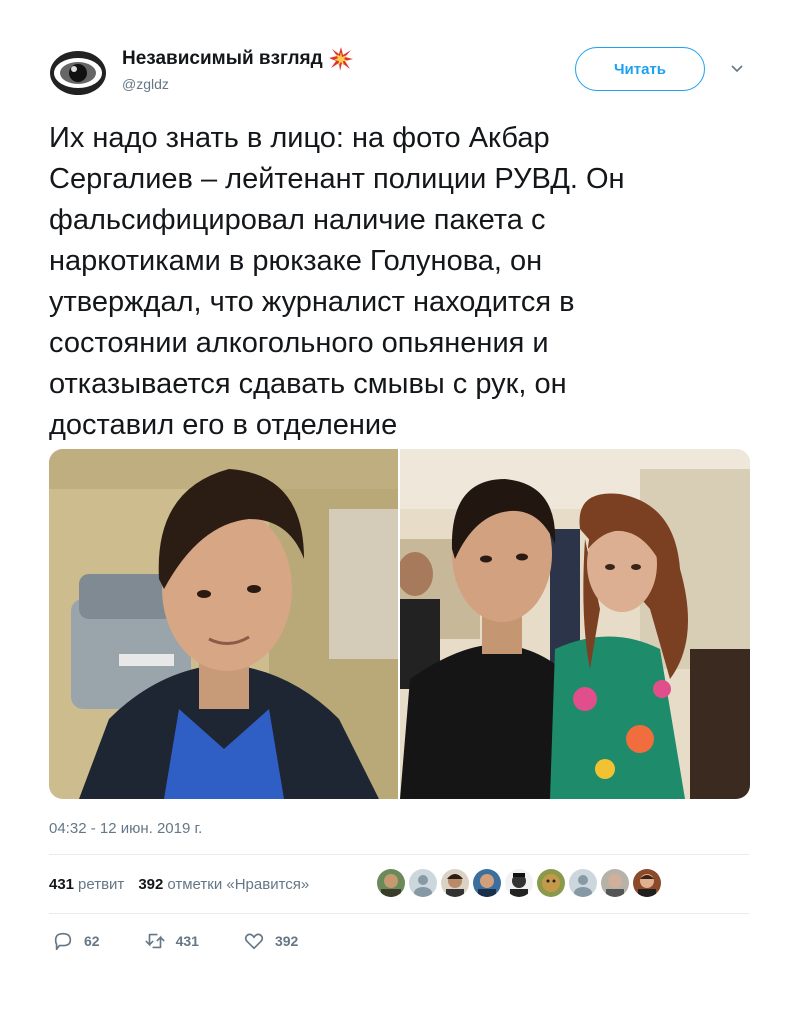 The width and height of the screenshot is (793, 1011). Describe the element at coordinates (340, 59) in the screenshot. I see `explosion-emoji-icon` at that location.